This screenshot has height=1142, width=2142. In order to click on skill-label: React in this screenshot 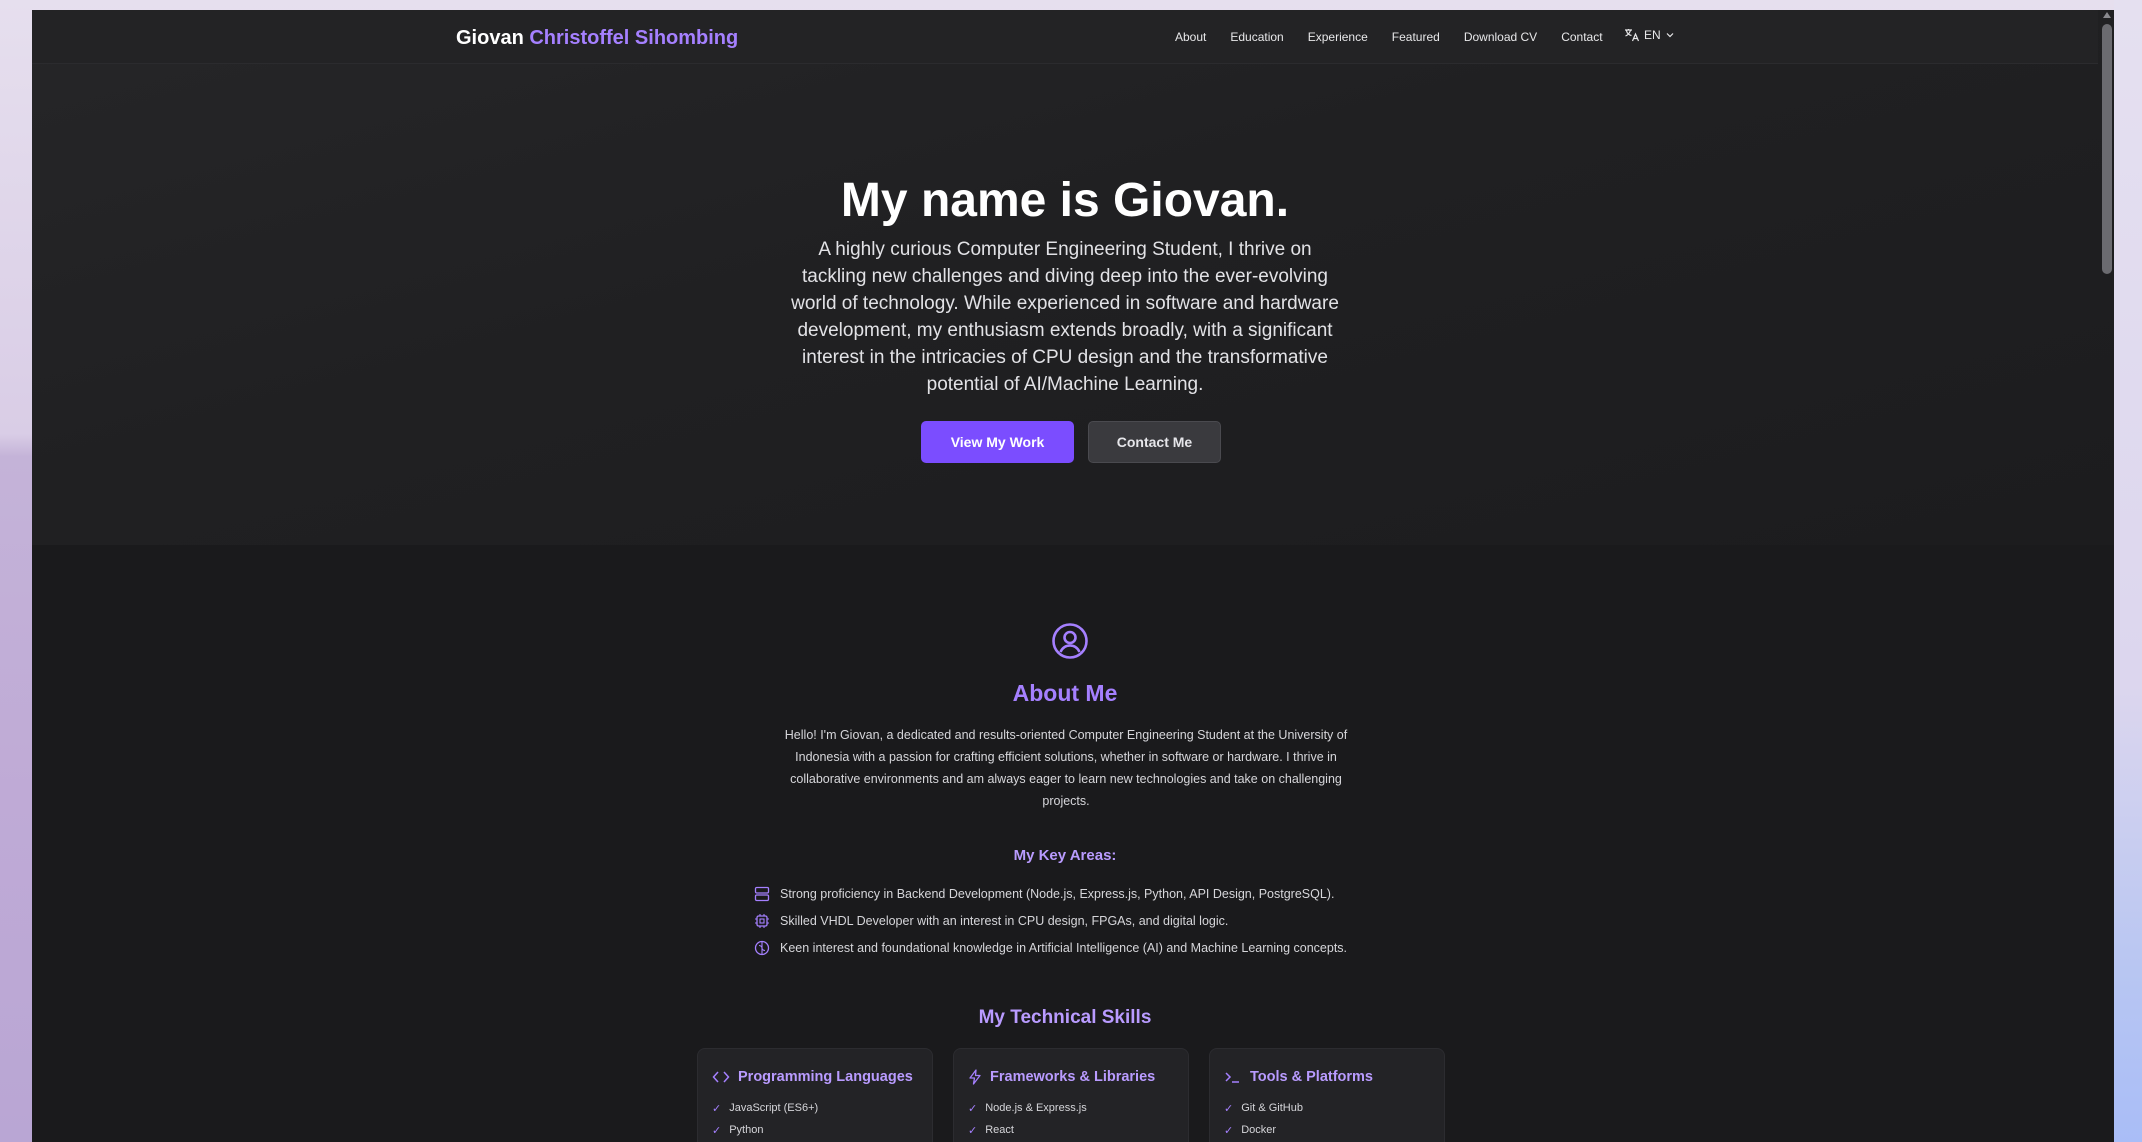, I will do `click(999, 1130)`.